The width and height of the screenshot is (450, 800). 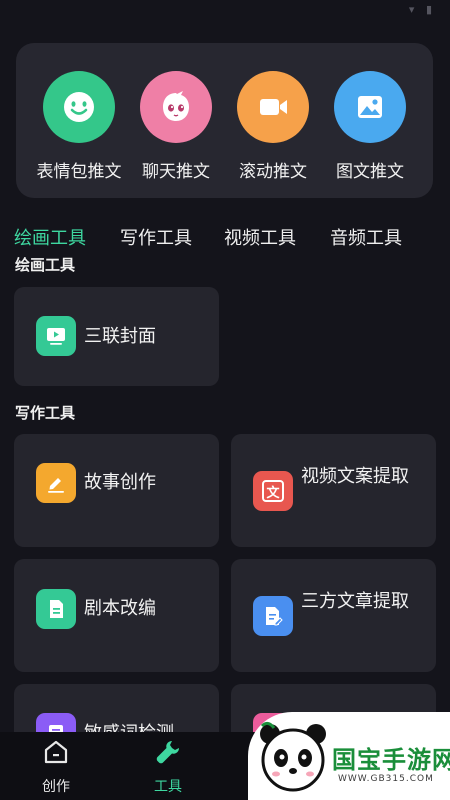 What do you see at coordinates (273, 172) in the screenshot?
I see `hero-item-label: 滚动推文` at bounding box center [273, 172].